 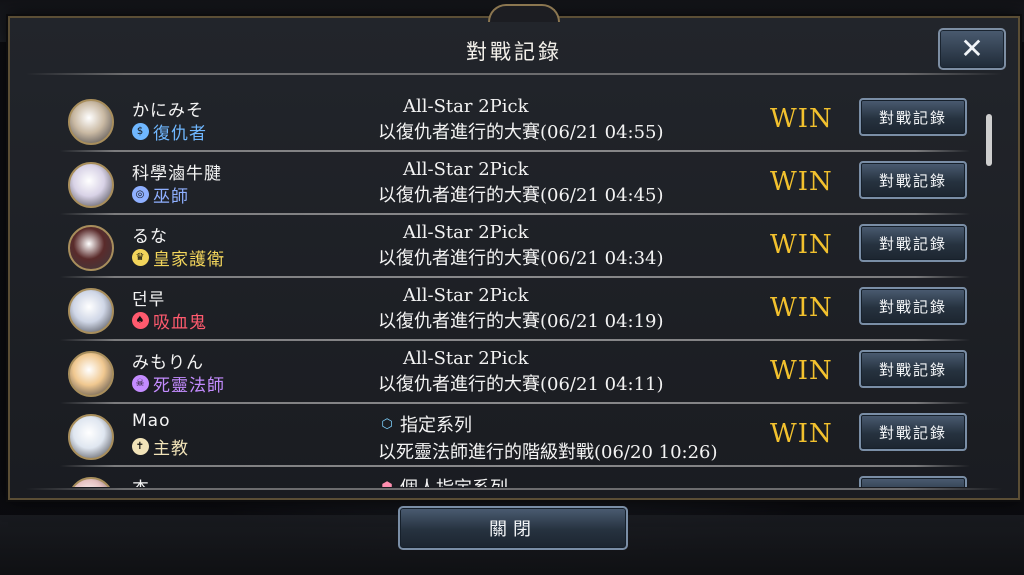 I want to click on scroll-thumb, so click(x=989, y=140).